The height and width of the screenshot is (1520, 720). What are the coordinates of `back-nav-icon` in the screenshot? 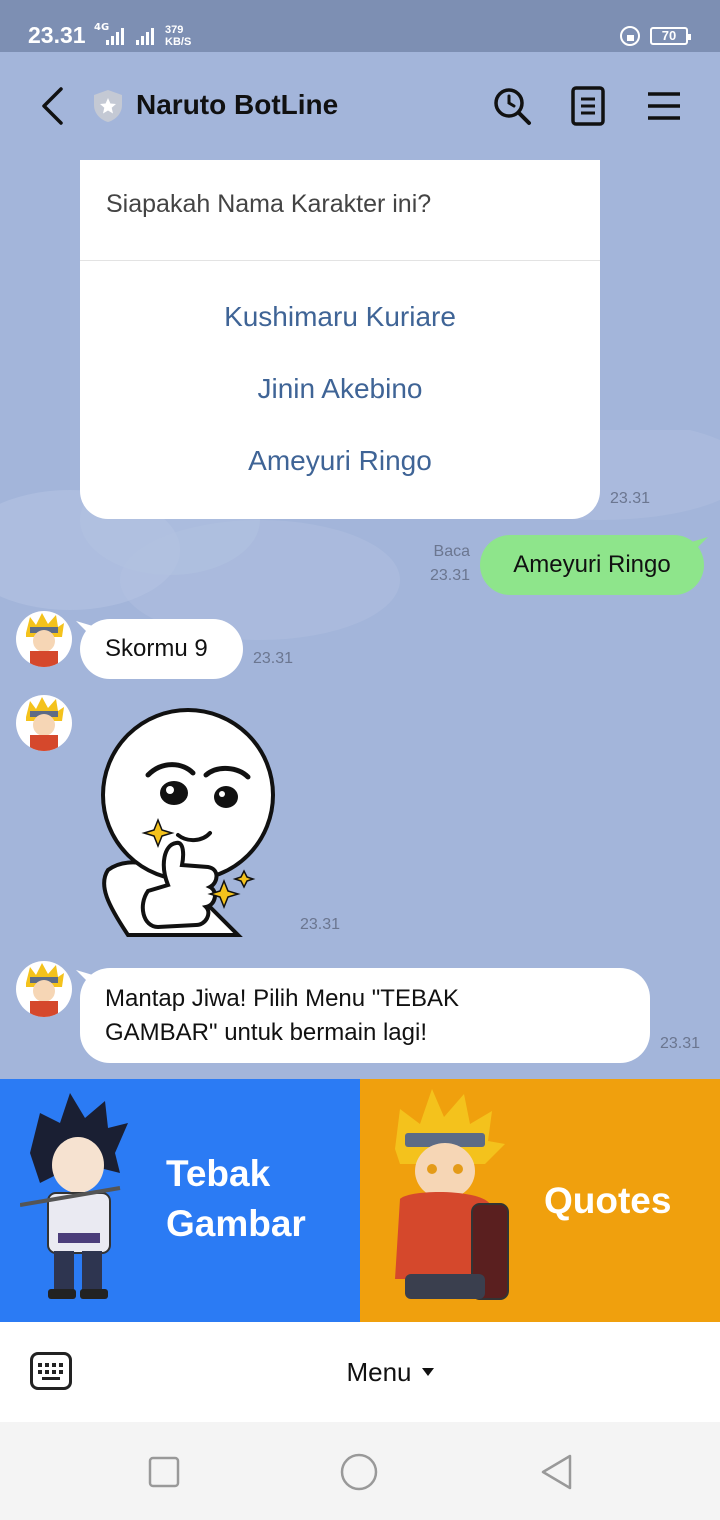 It's located at (557, 1472).